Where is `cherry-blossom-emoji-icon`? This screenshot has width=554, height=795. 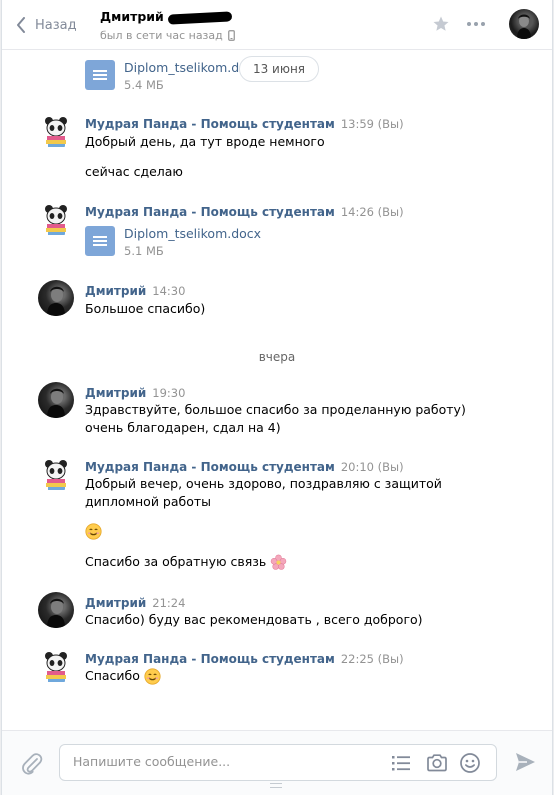
cherry-blossom-emoji-icon is located at coordinates (278, 562).